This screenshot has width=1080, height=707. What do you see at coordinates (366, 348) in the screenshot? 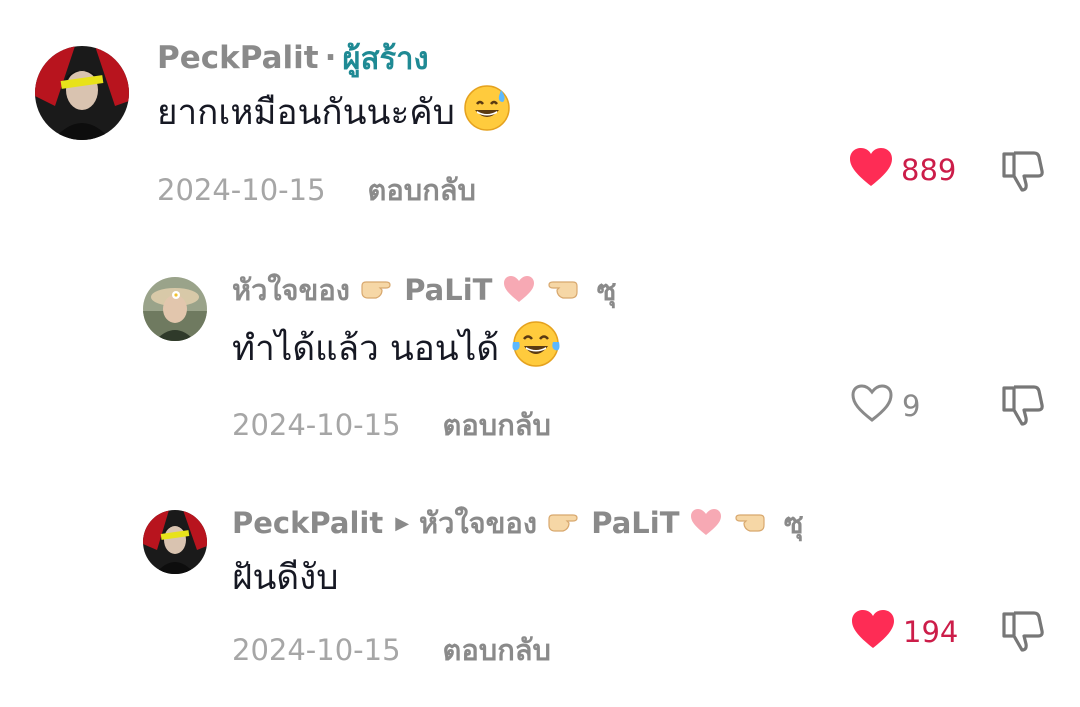
I see `comment-text-content: ทำได้แล้ว นอนได้` at bounding box center [366, 348].